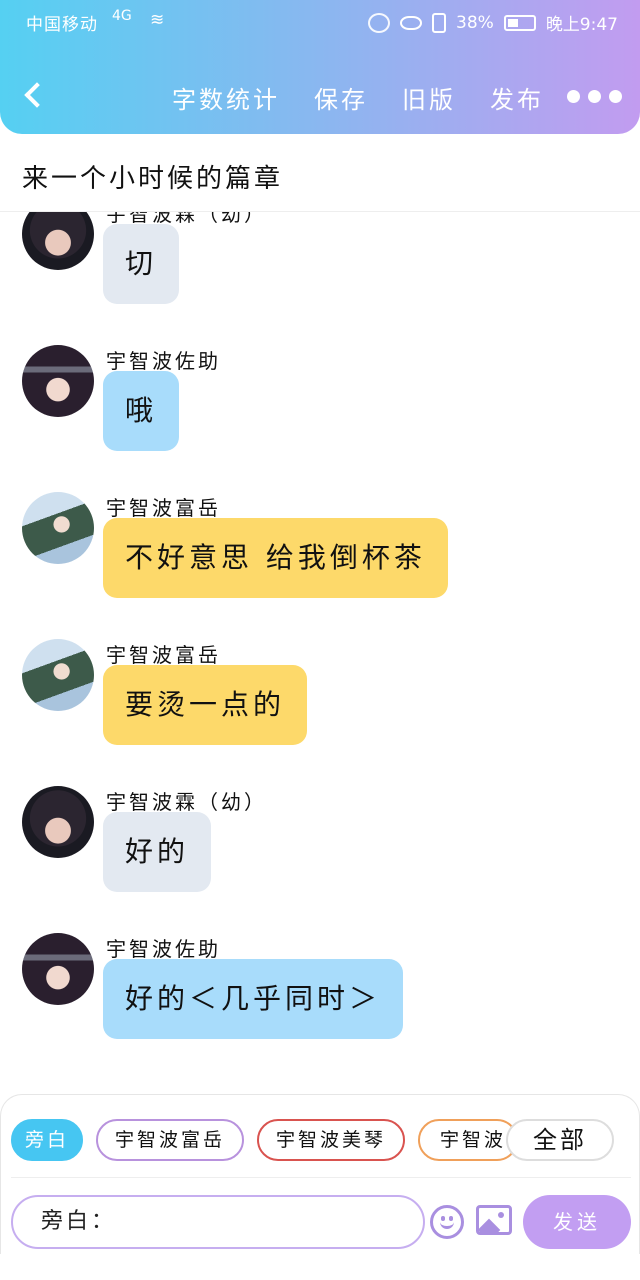 This screenshot has height=1280, width=640. Describe the element at coordinates (157, 20) in the screenshot. I see `wifi-icon: ≋` at that location.